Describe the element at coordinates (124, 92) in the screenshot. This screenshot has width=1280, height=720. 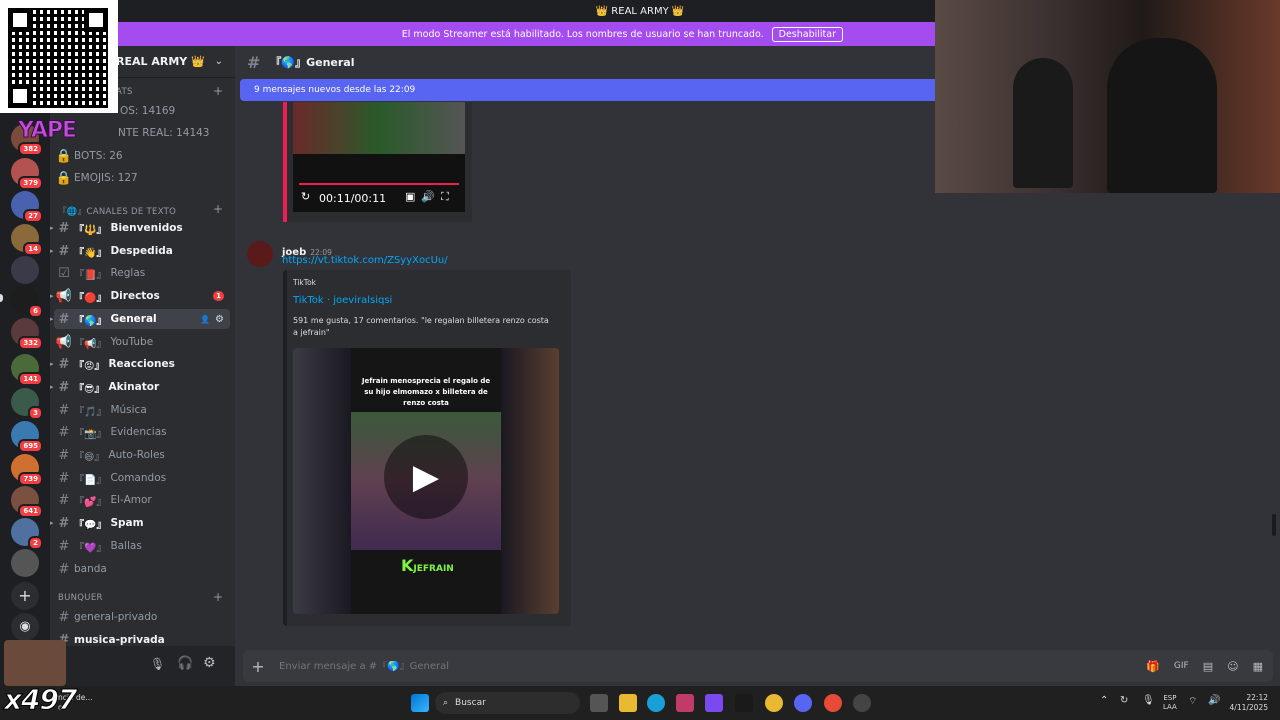
I see `stats-category: ATS` at that location.